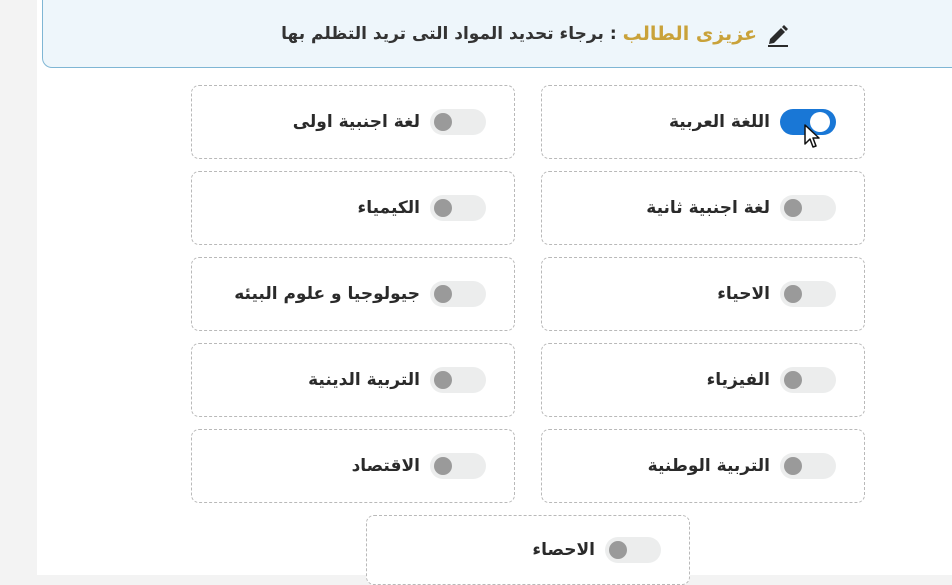 This screenshot has width=952, height=585. Describe the element at coordinates (458, 122) in the screenshot. I see `toggle-first-foreign-language` at that location.